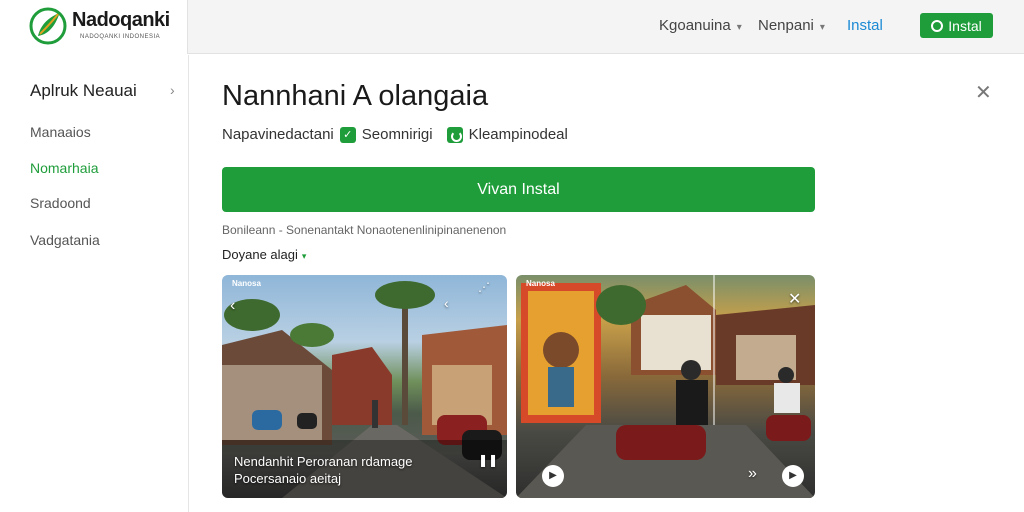 The image size is (1024, 512). I want to click on meta-badge-2: Kleampinodeal, so click(518, 134).